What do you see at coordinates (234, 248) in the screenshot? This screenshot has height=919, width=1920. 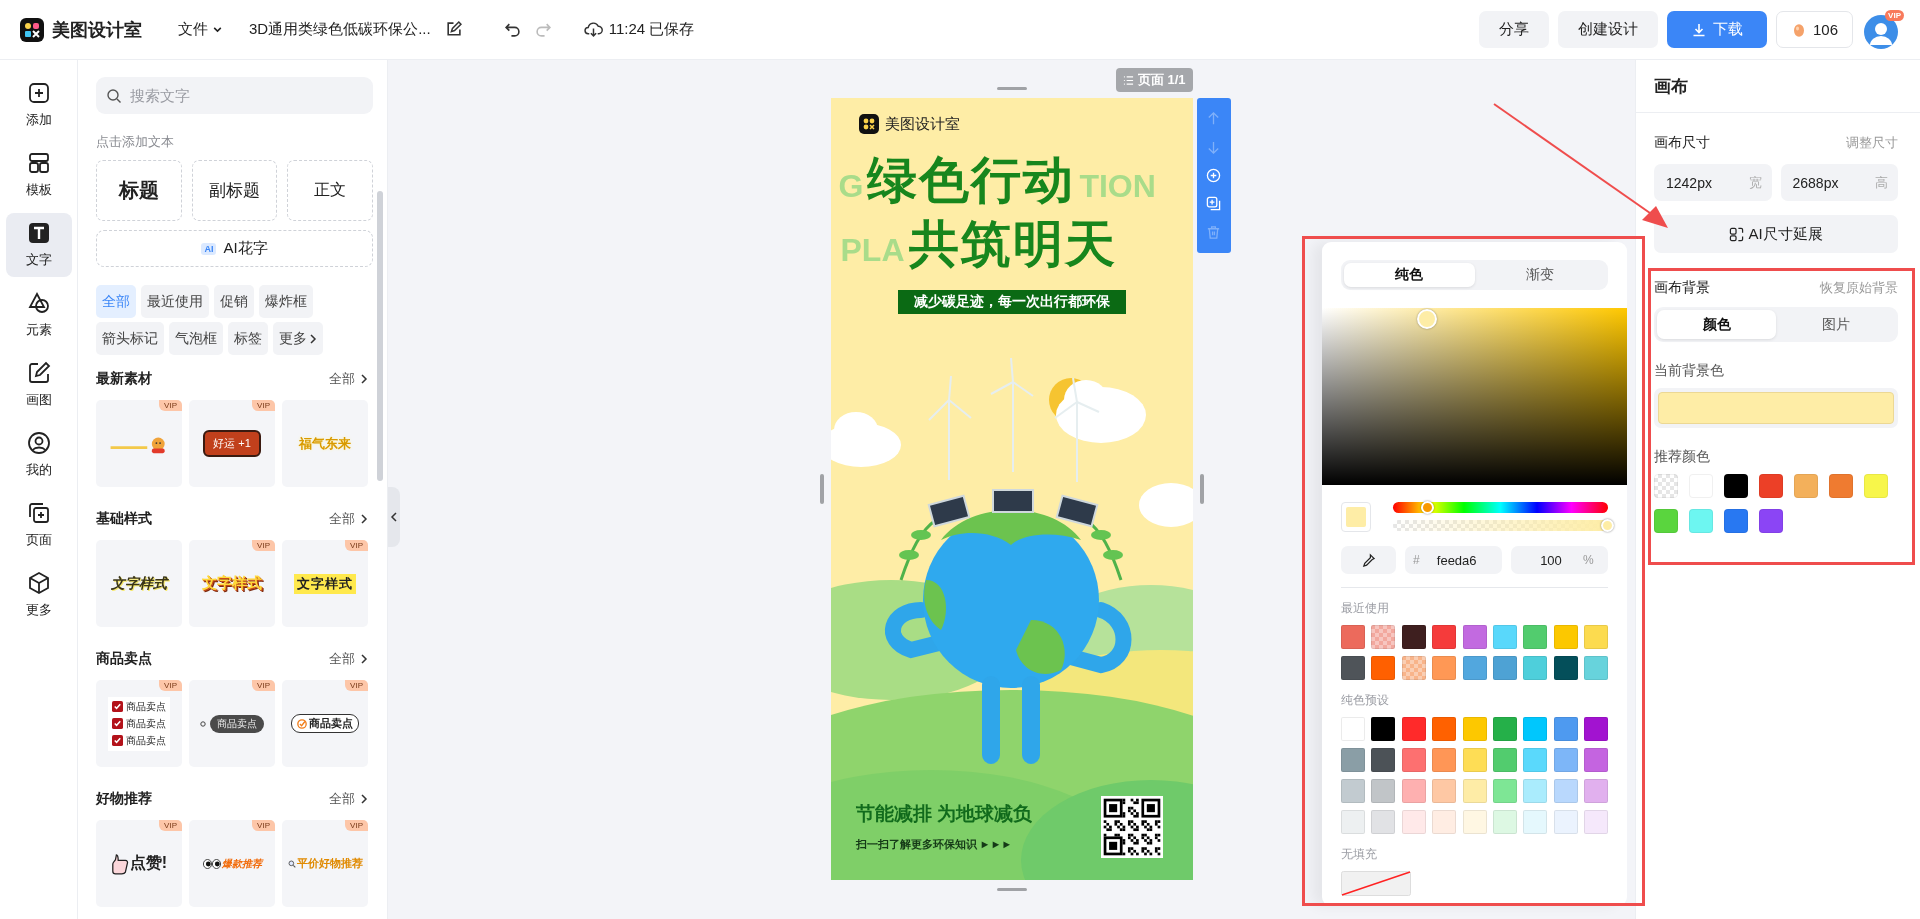 I see `ai-text-button: AI AI花字` at bounding box center [234, 248].